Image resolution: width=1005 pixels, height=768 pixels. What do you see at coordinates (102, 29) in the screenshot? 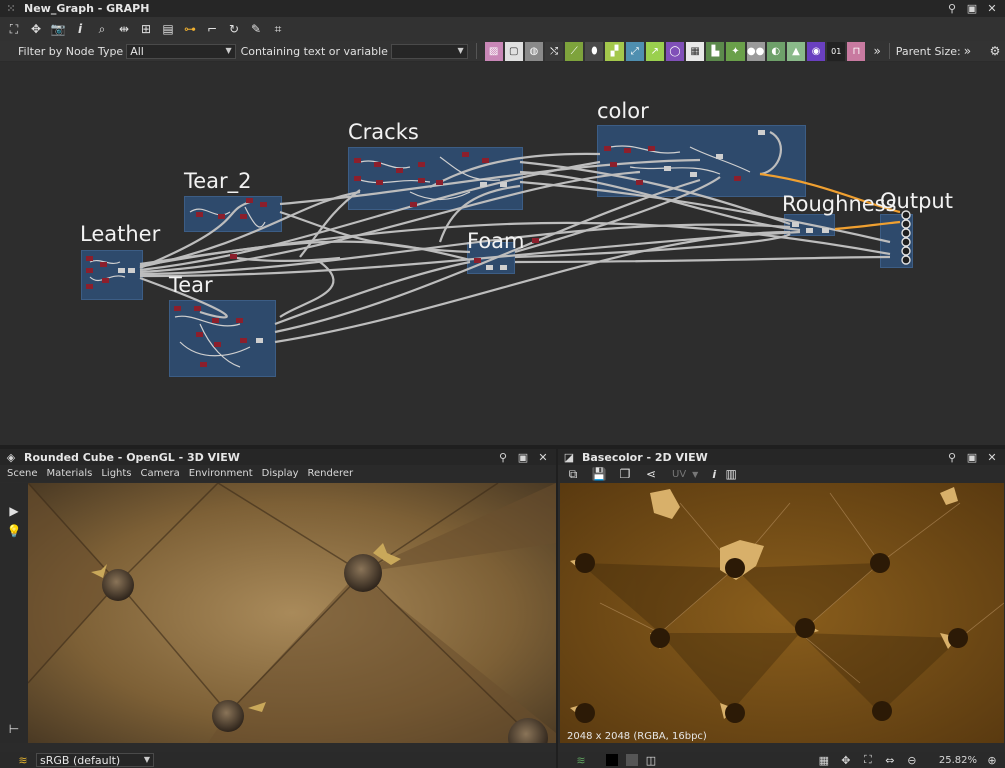
I see `search-icon: ⌕` at bounding box center [102, 29].